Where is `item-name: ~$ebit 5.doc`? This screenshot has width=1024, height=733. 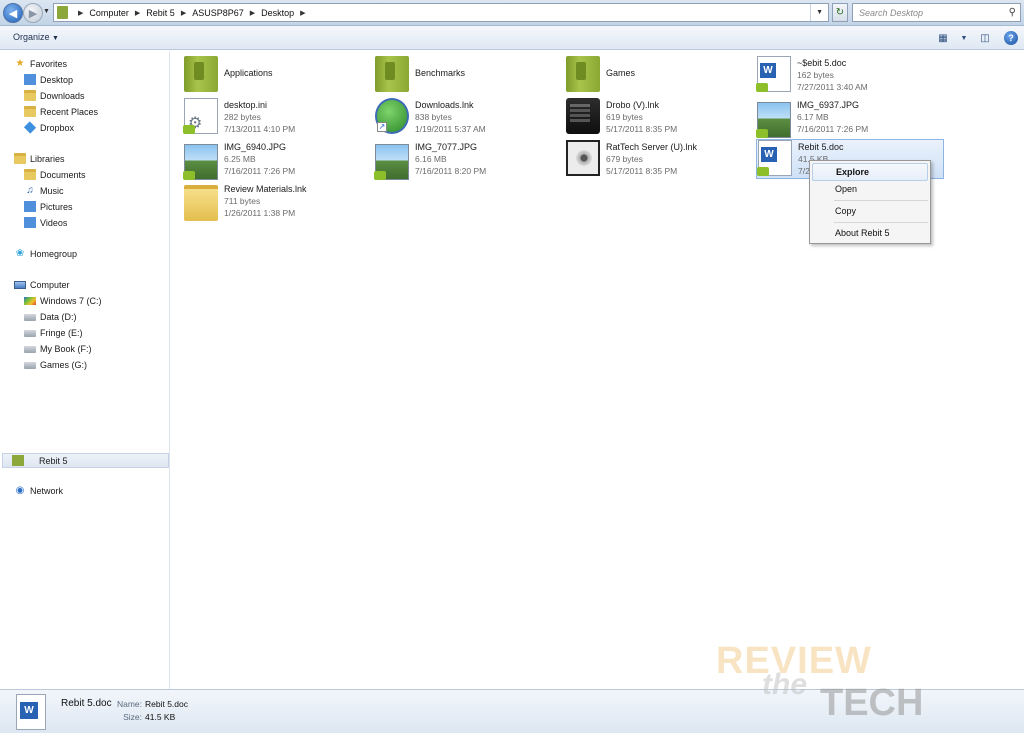 item-name: ~$ebit 5.doc is located at coordinates (822, 63).